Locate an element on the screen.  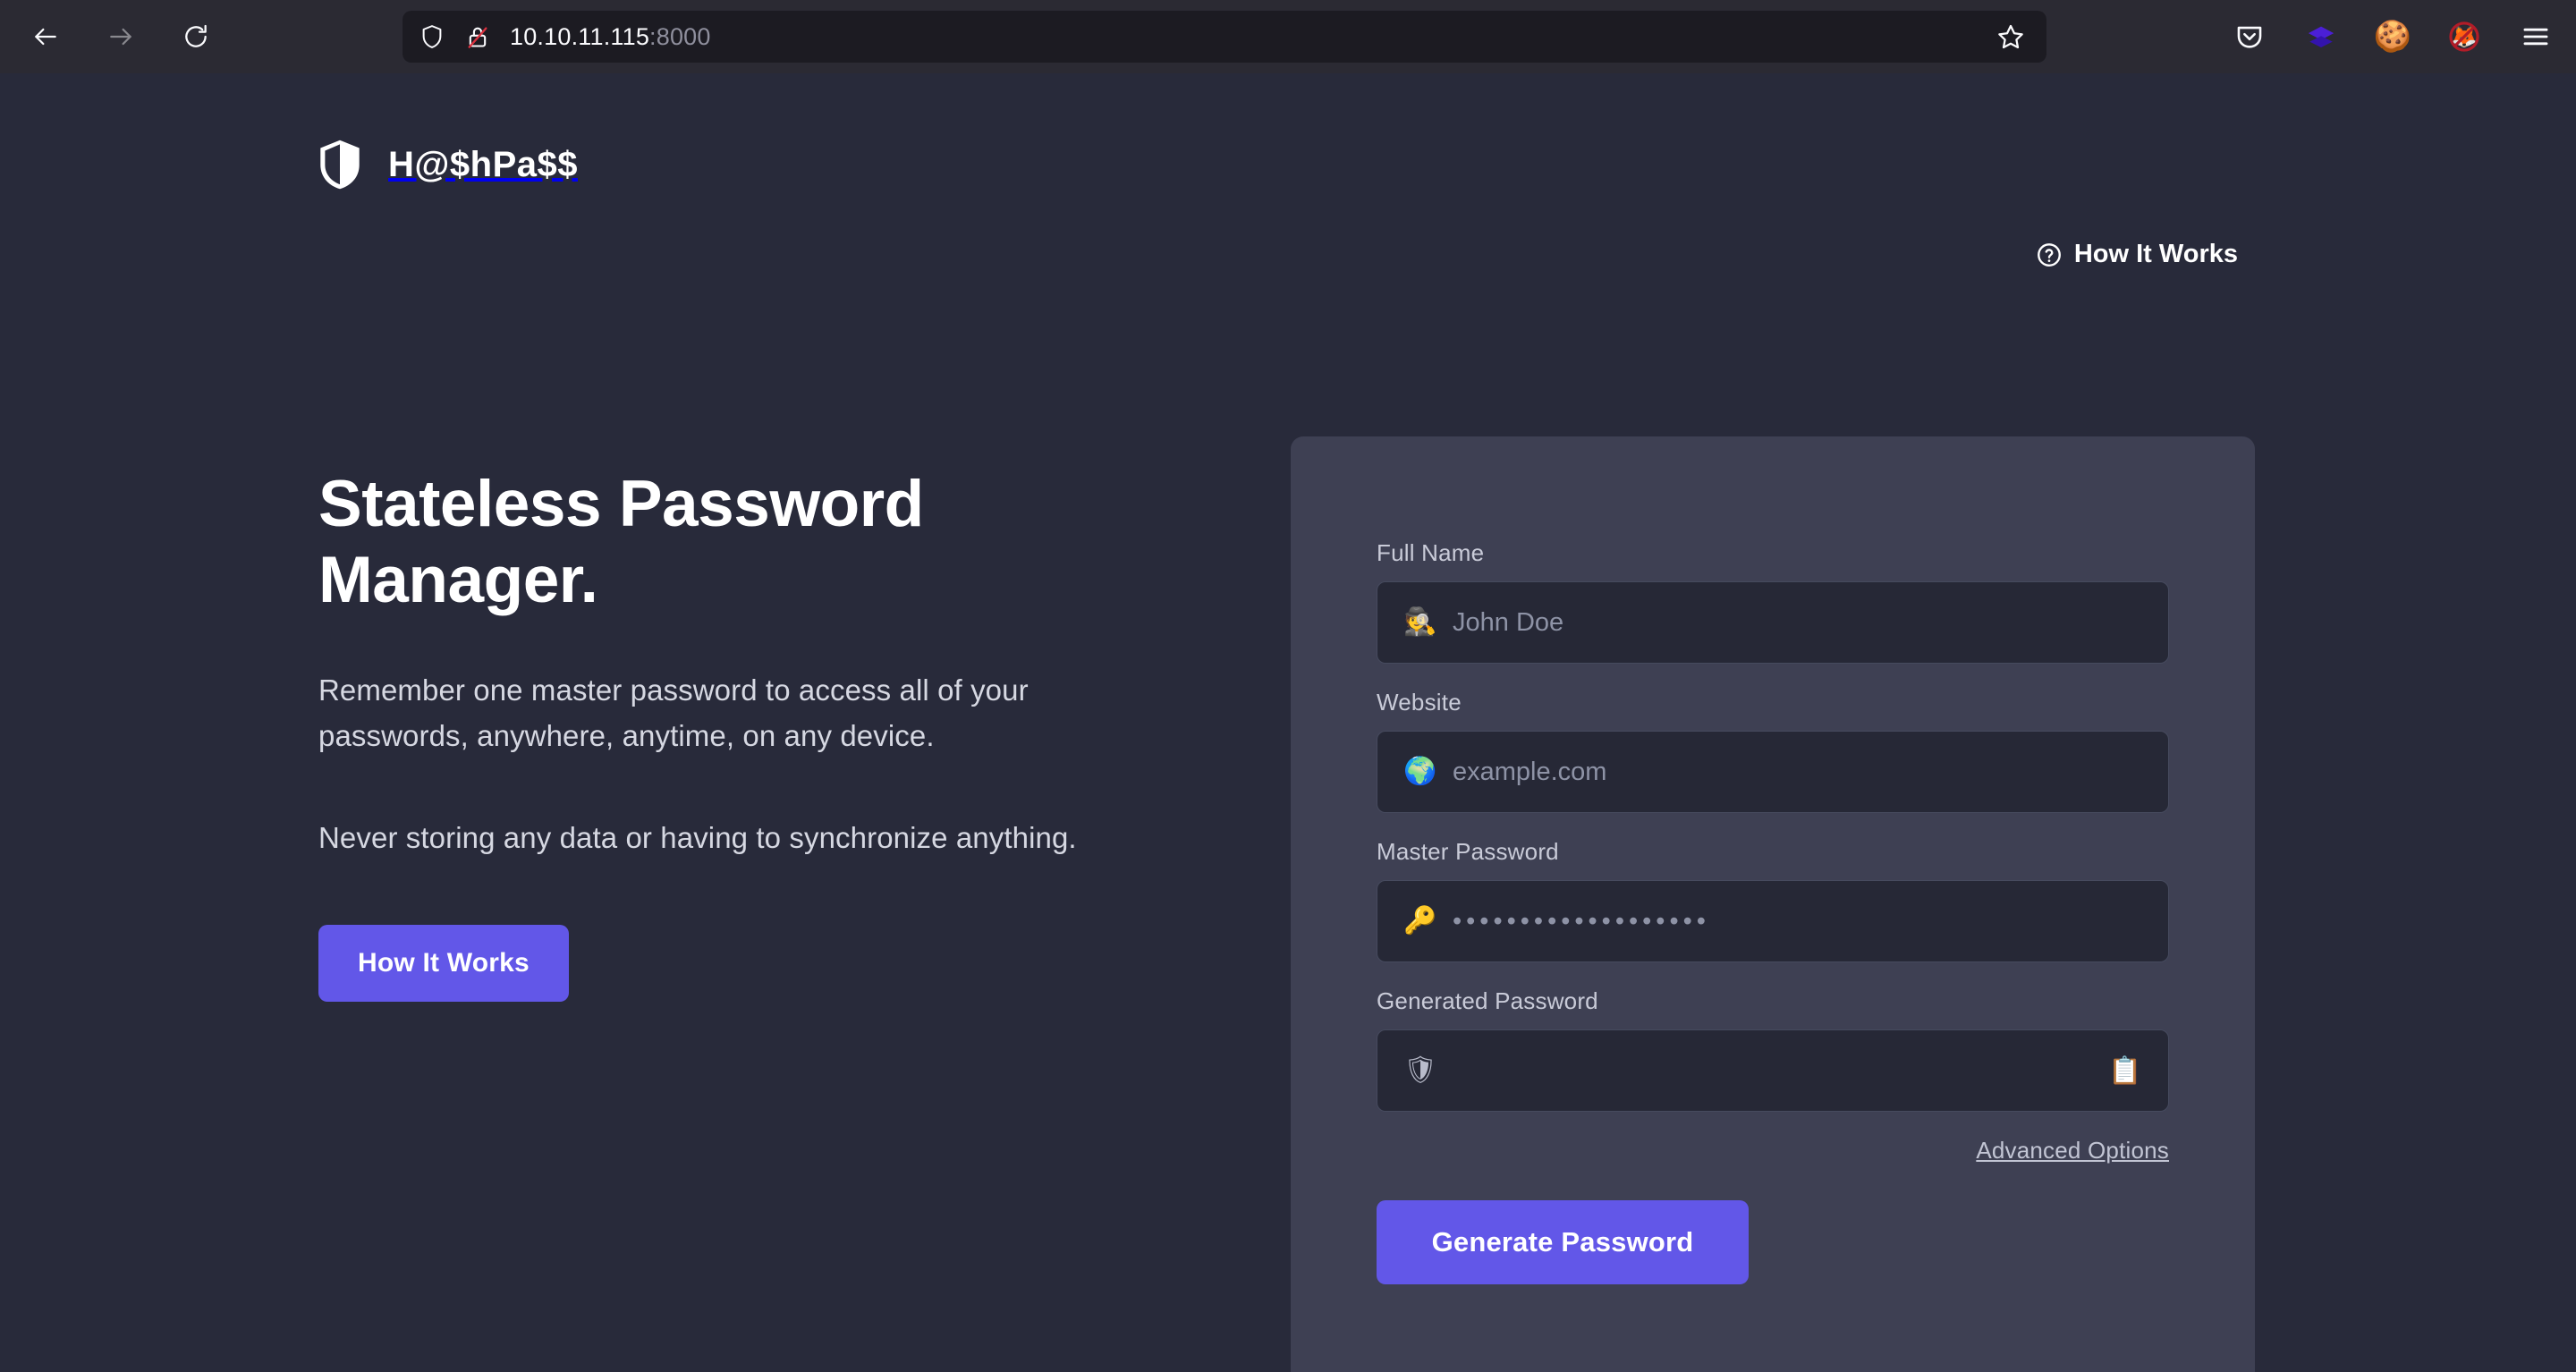
browser-extensions-area: 🍪 🦊 is located at coordinates (2392, 36).